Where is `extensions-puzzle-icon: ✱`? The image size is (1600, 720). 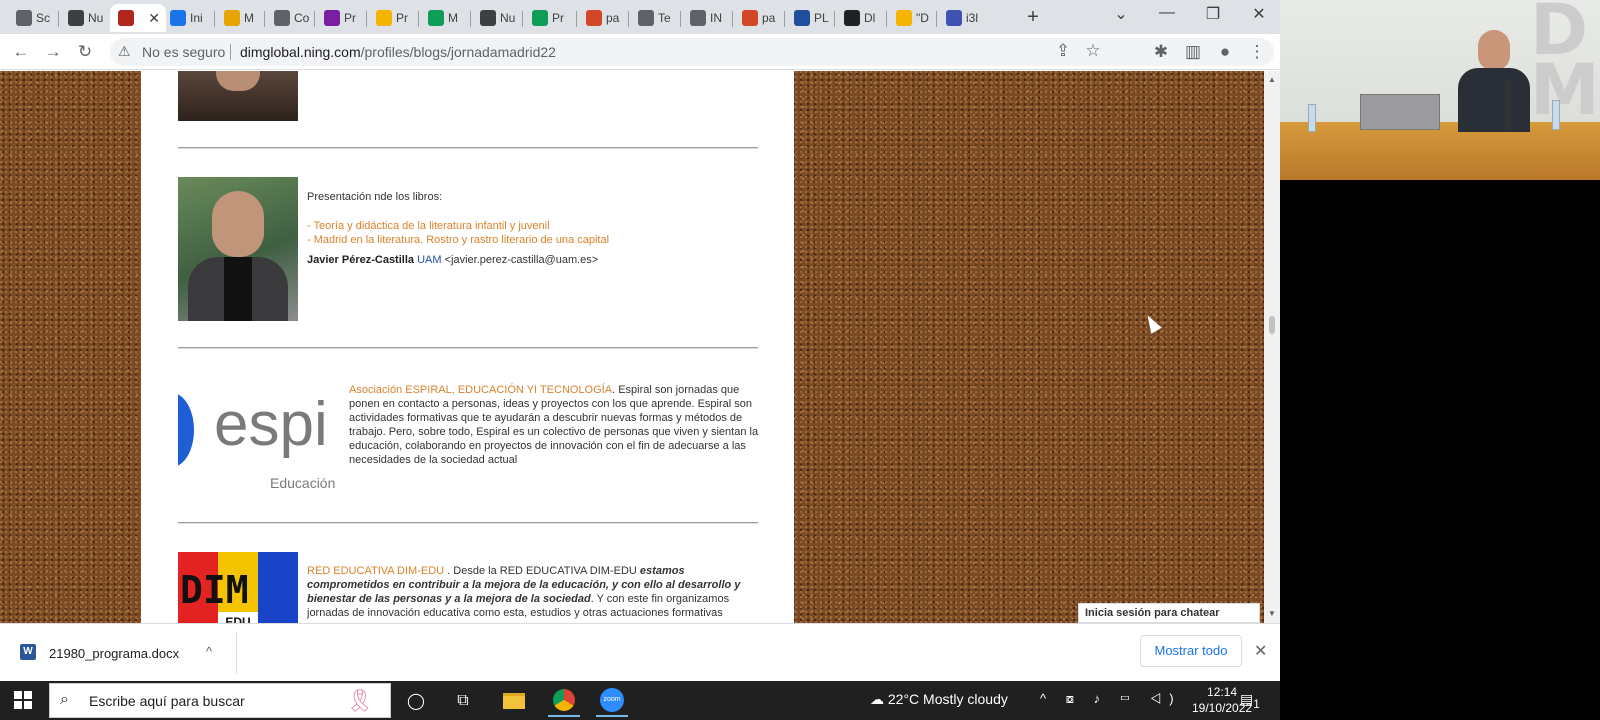 extensions-puzzle-icon: ✱ is located at coordinates (1161, 52).